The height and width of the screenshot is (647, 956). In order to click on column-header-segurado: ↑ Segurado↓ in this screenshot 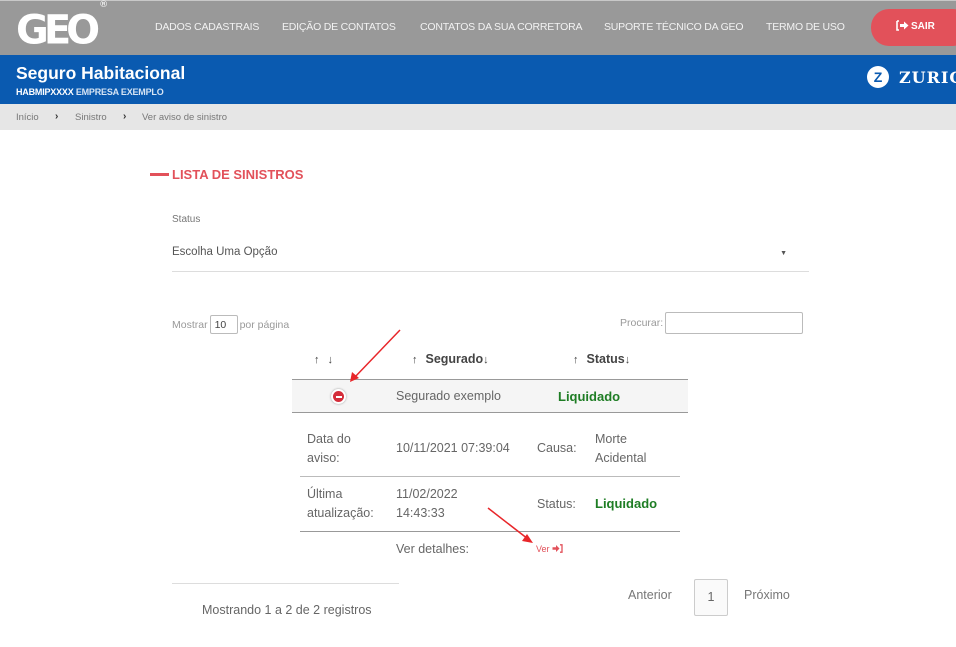, I will do `click(450, 359)`.